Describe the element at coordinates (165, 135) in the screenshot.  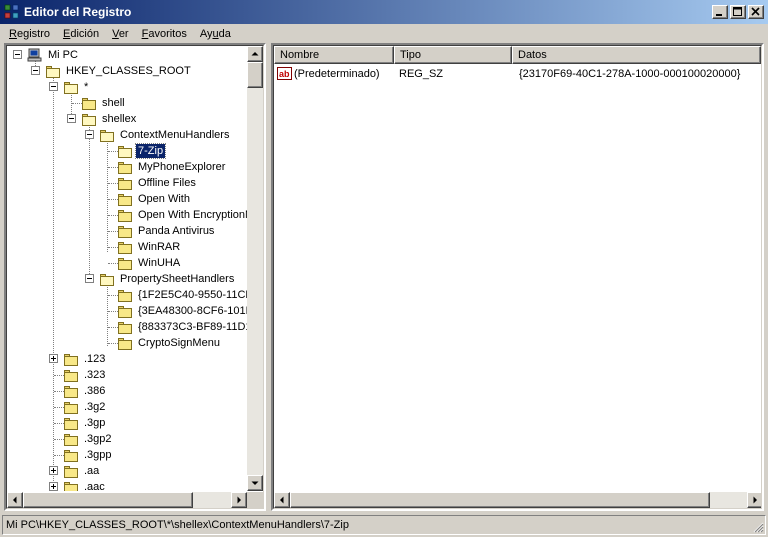
I see `tree-node-context-menu-handlers: ContextMenuHandlers` at that location.